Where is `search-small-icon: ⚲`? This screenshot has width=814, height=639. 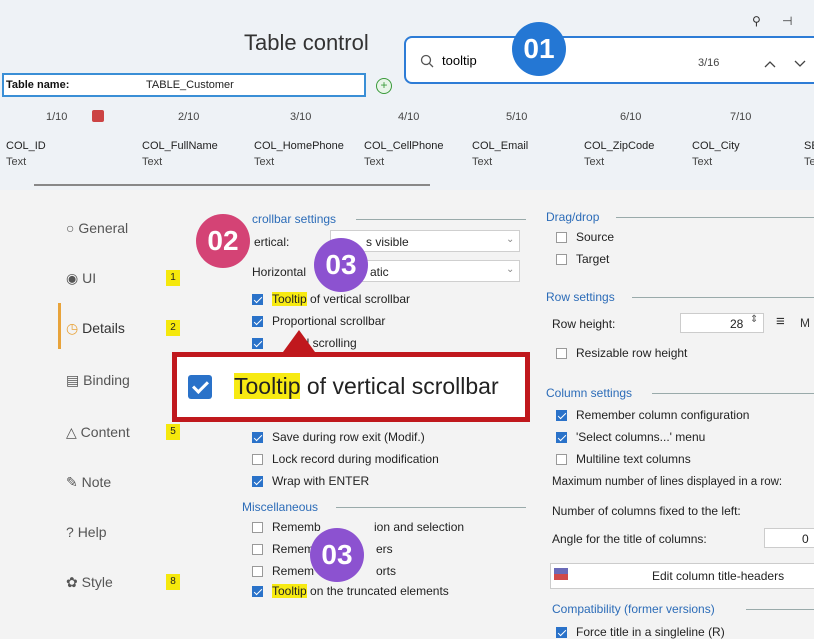 search-small-icon: ⚲ is located at coordinates (756, 21).